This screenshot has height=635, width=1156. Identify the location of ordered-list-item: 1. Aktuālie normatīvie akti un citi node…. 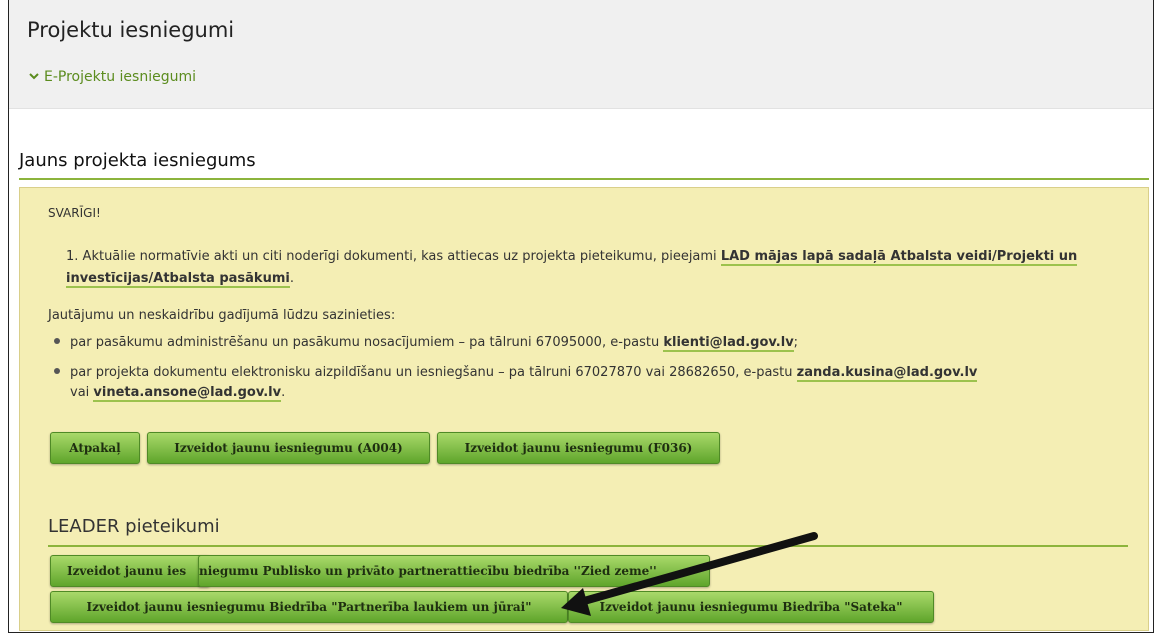
(581, 268).